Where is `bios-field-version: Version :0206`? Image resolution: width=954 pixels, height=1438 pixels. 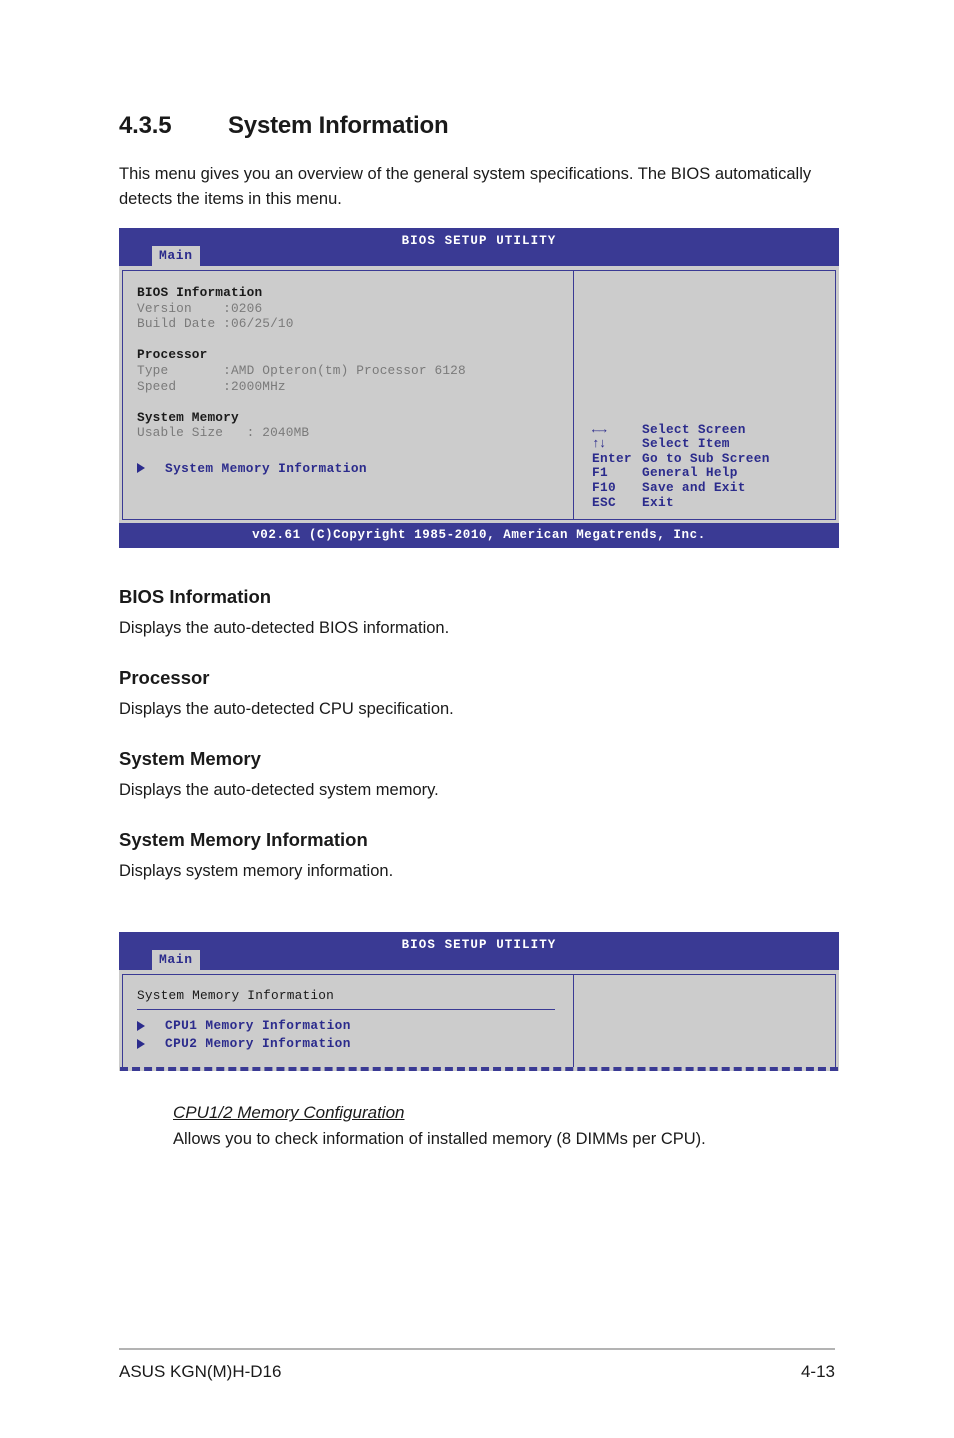 bios-field-version: Version :0206 is located at coordinates (200, 308).